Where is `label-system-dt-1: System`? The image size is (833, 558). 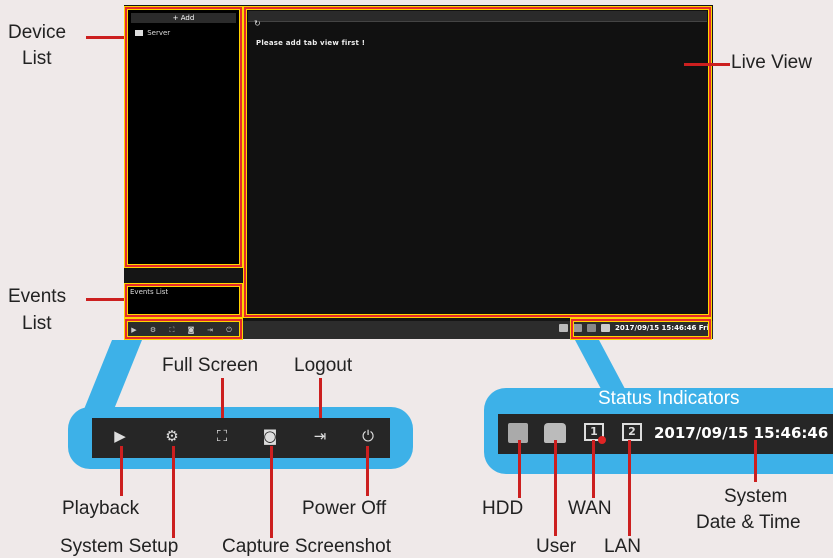
label-system-dt-1: System is located at coordinates (756, 496).